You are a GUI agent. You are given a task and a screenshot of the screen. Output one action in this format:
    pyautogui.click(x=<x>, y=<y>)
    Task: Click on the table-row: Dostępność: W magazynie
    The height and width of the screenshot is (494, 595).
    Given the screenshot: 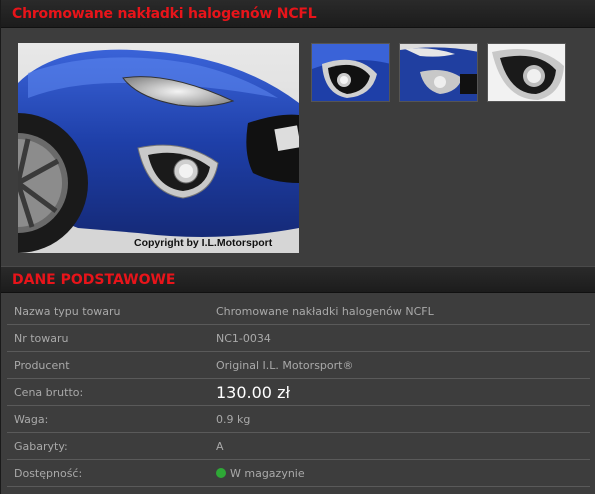 What is the action you would take?
    pyautogui.click(x=298, y=473)
    